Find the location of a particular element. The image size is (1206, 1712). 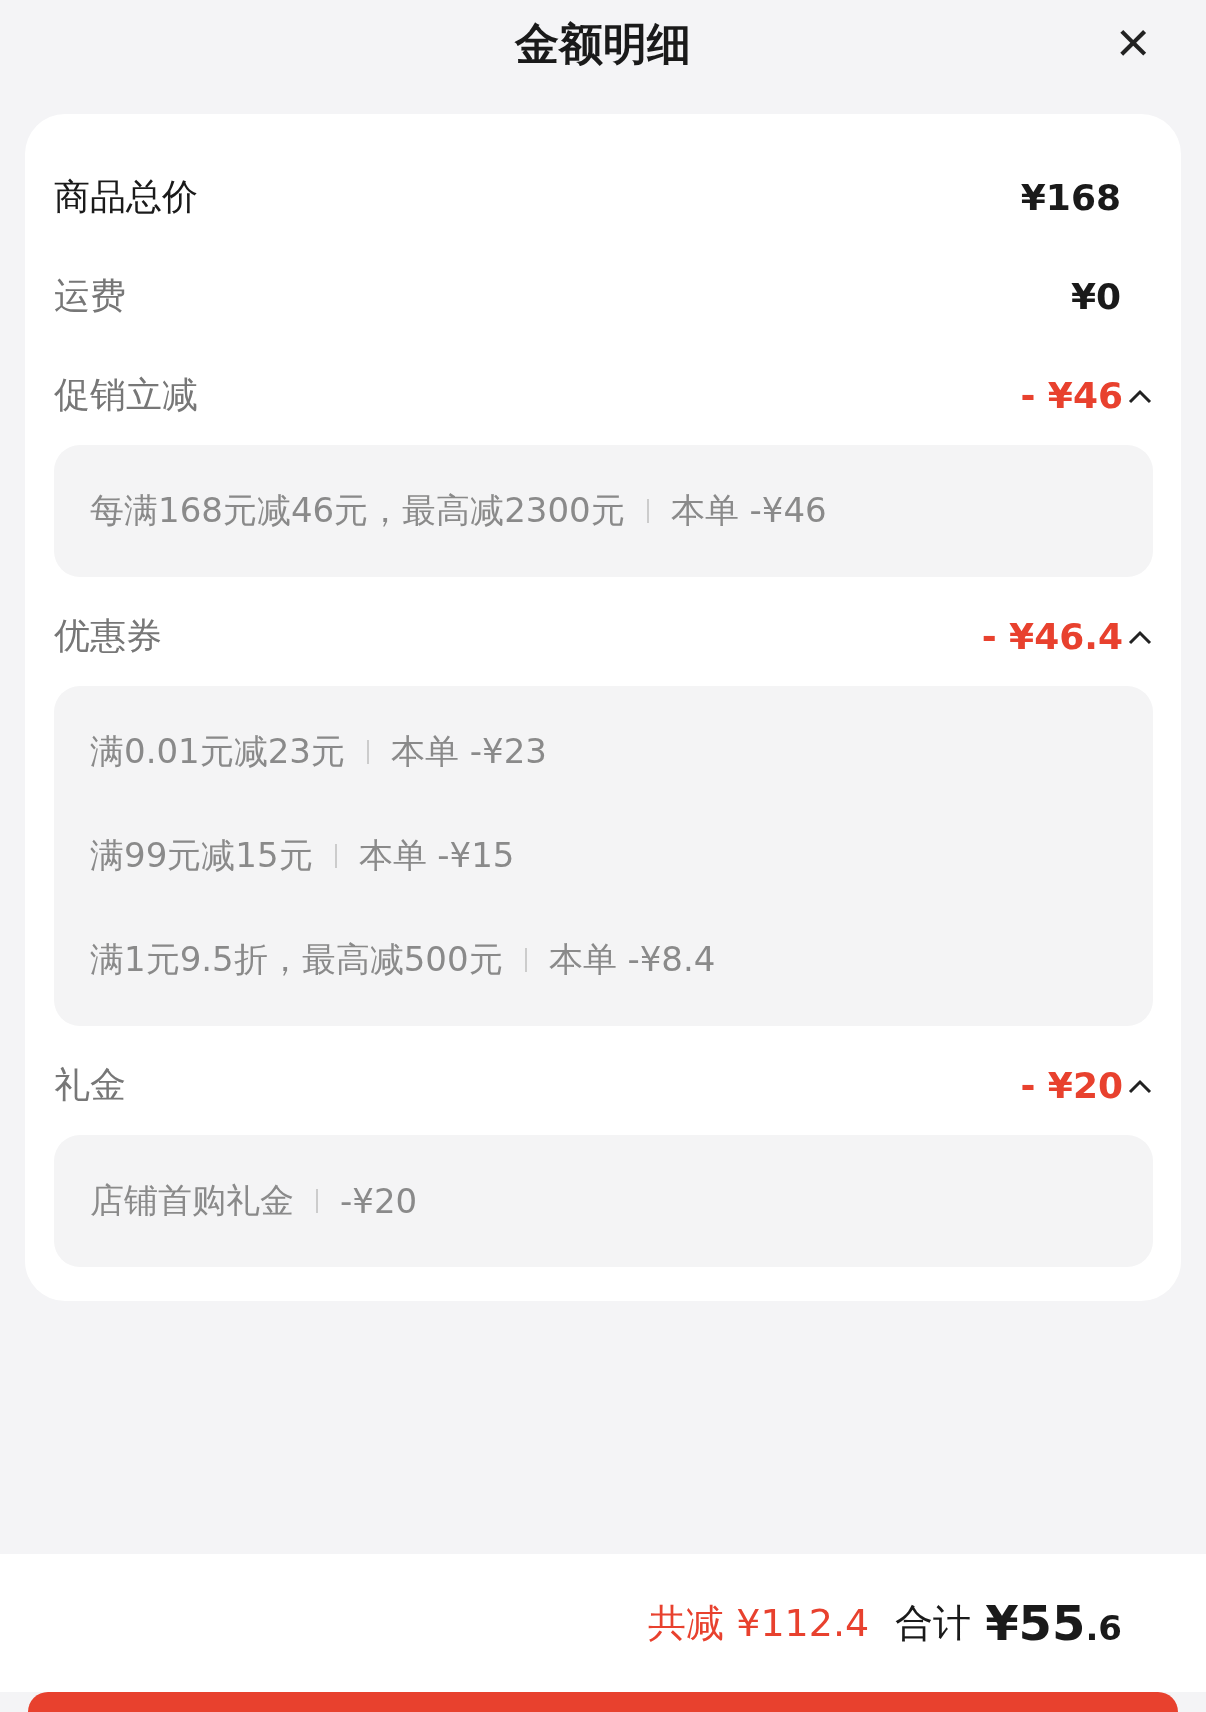

amount: ¥0 is located at coordinates (1095, 296).